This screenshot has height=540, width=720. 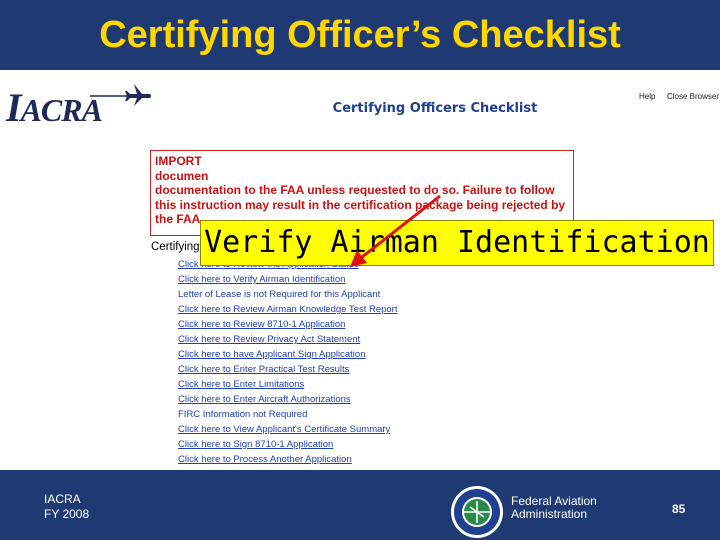 What do you see at coordinates (287, 444) in the screenshot?
I see `sign-8710-application-link: Click here to Sign 8710-1 Application` at bounding box center [287, 444].